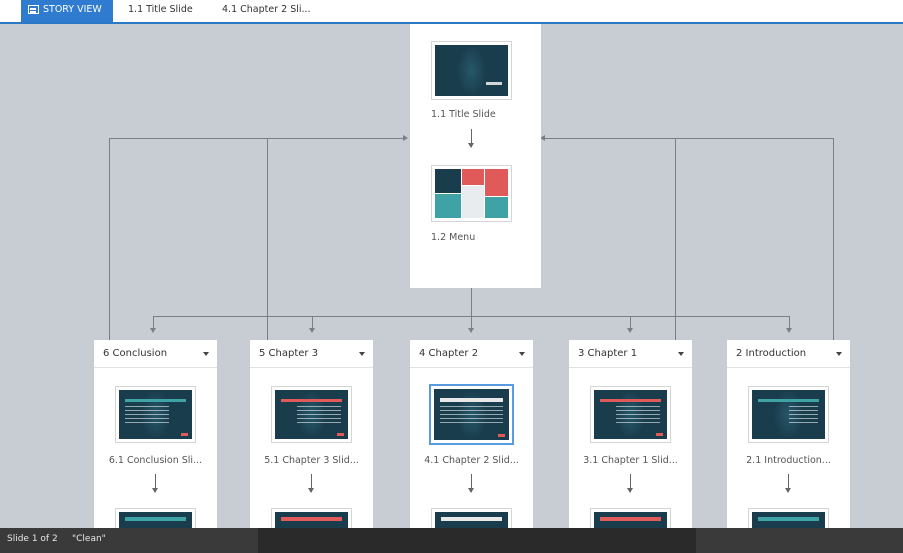 The width and height of the screenshot is (903, 553). I want to click on tab-title-slide: 1.1 Title Slide, so click(160, 11).